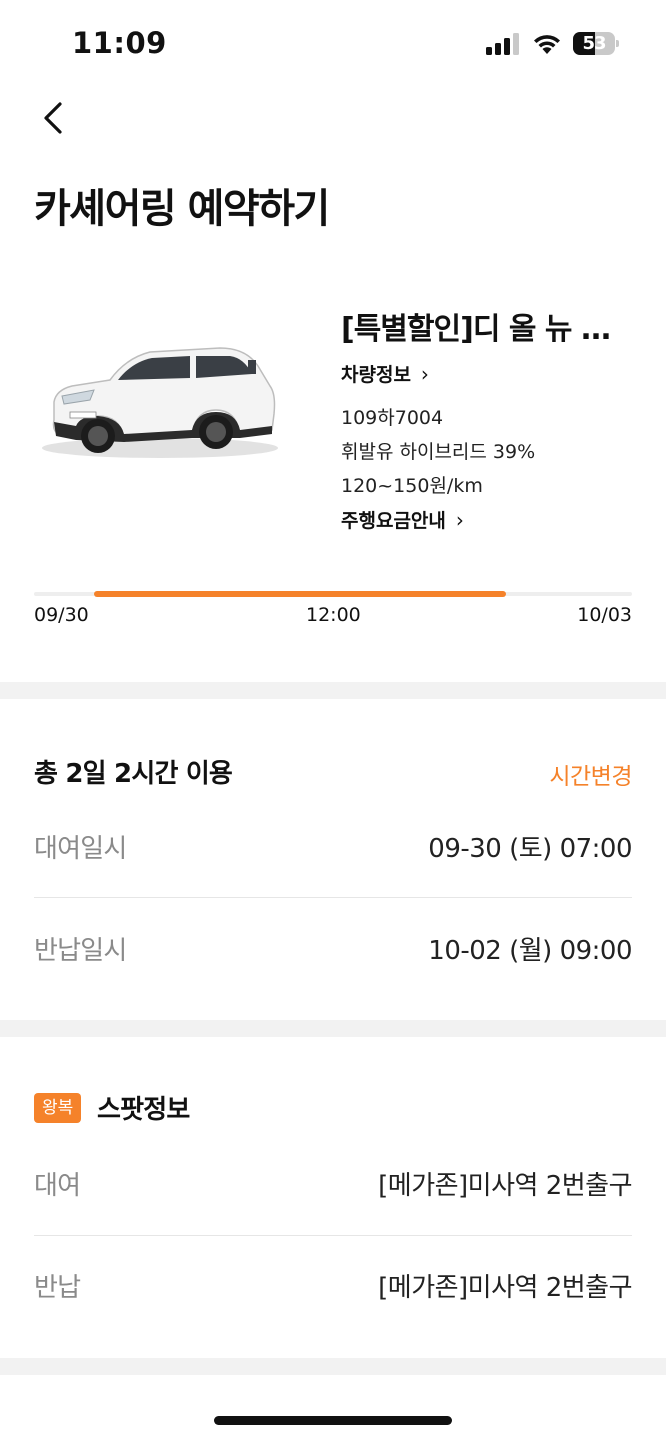 Image resolution: width=666 pixels, height=1440 pixels. Describe the element at coordinates (505, 1186) in the screenshot. I see `pickup-spot-value: [메가존]미사역 2번출구` at that location.